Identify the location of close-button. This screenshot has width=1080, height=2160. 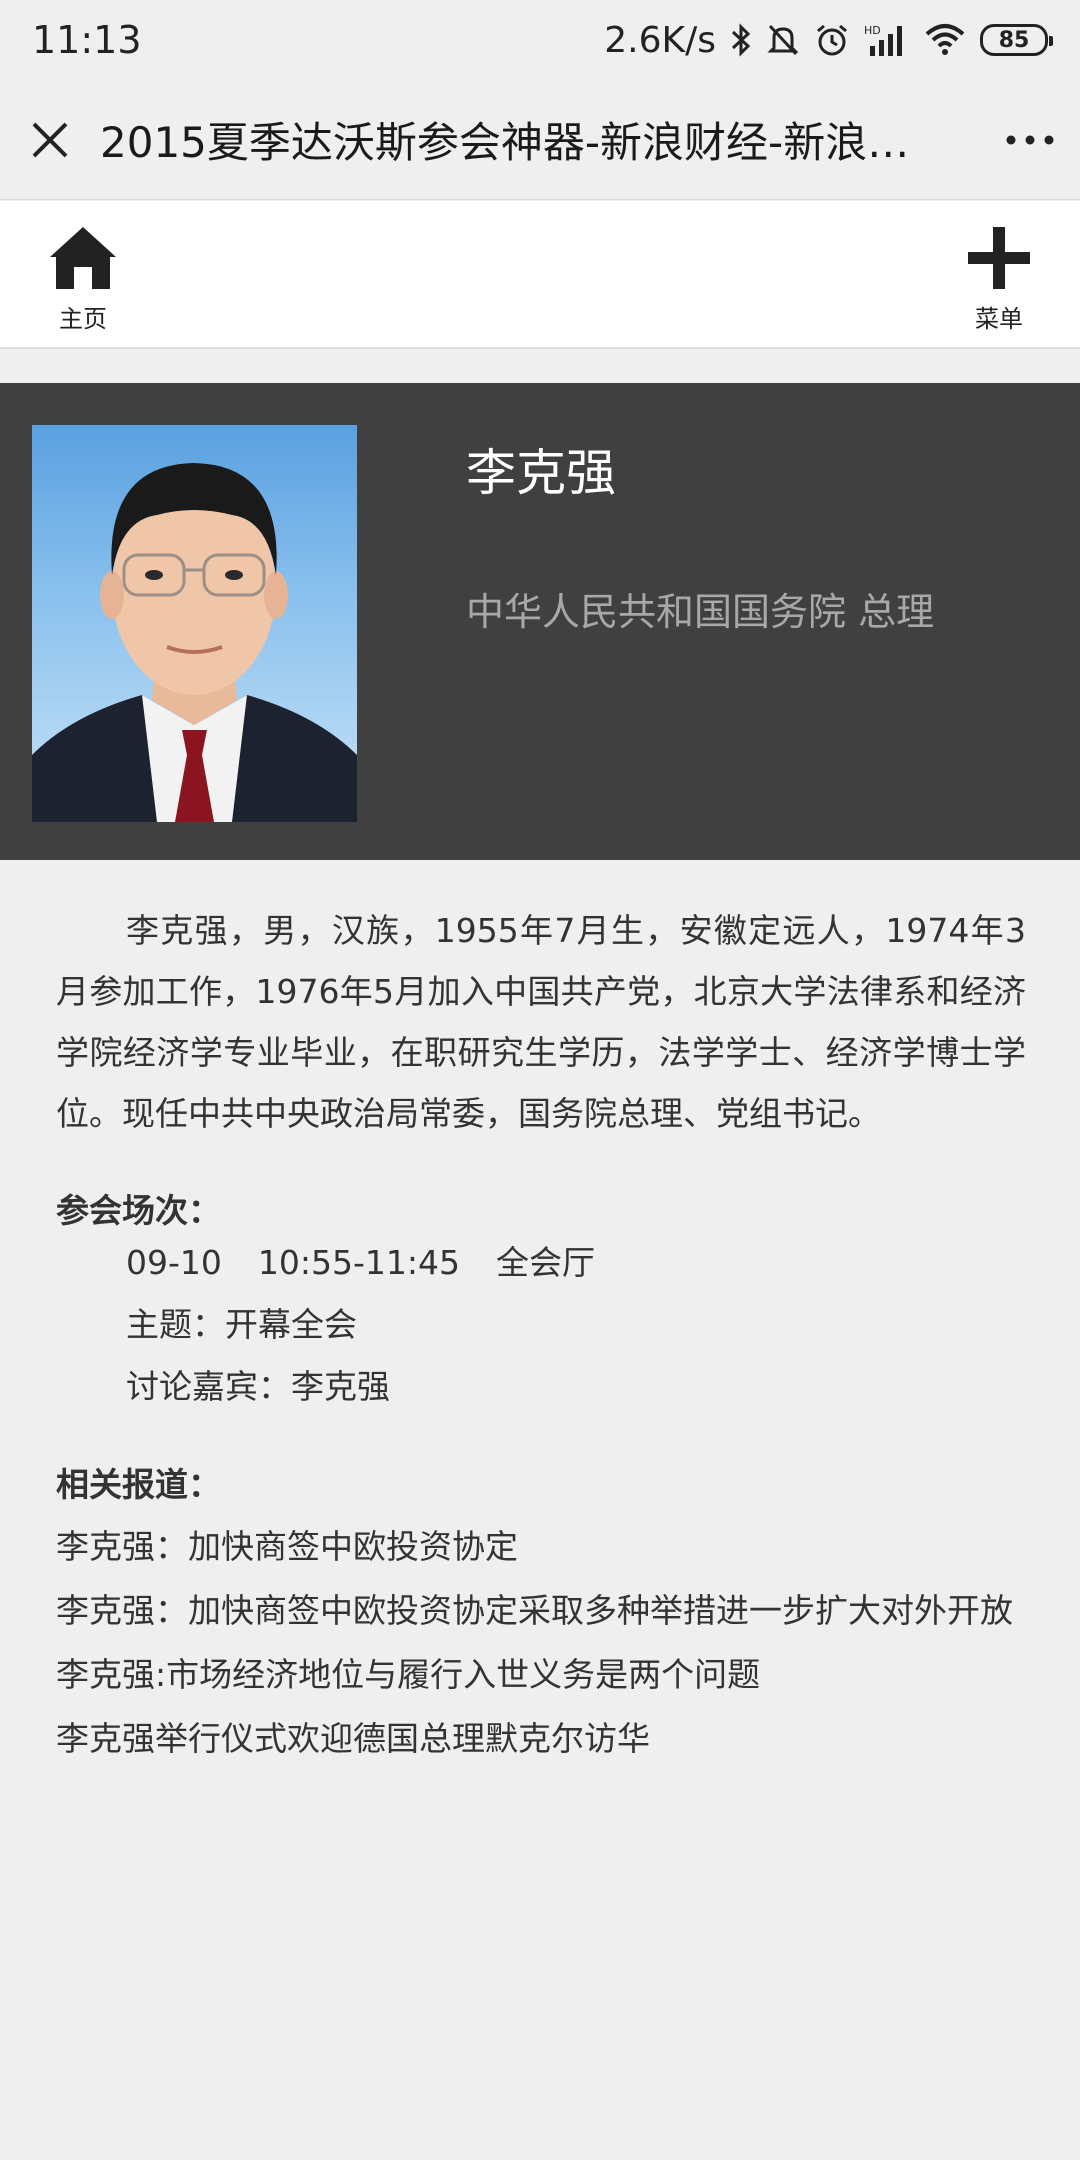
(50, 140).